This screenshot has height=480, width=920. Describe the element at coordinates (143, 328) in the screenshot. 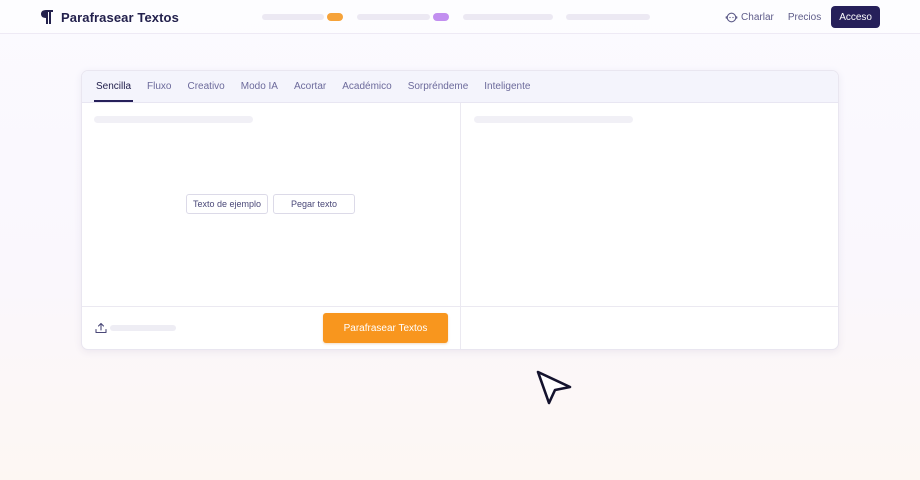

I see `upload-placeholder` at that location.